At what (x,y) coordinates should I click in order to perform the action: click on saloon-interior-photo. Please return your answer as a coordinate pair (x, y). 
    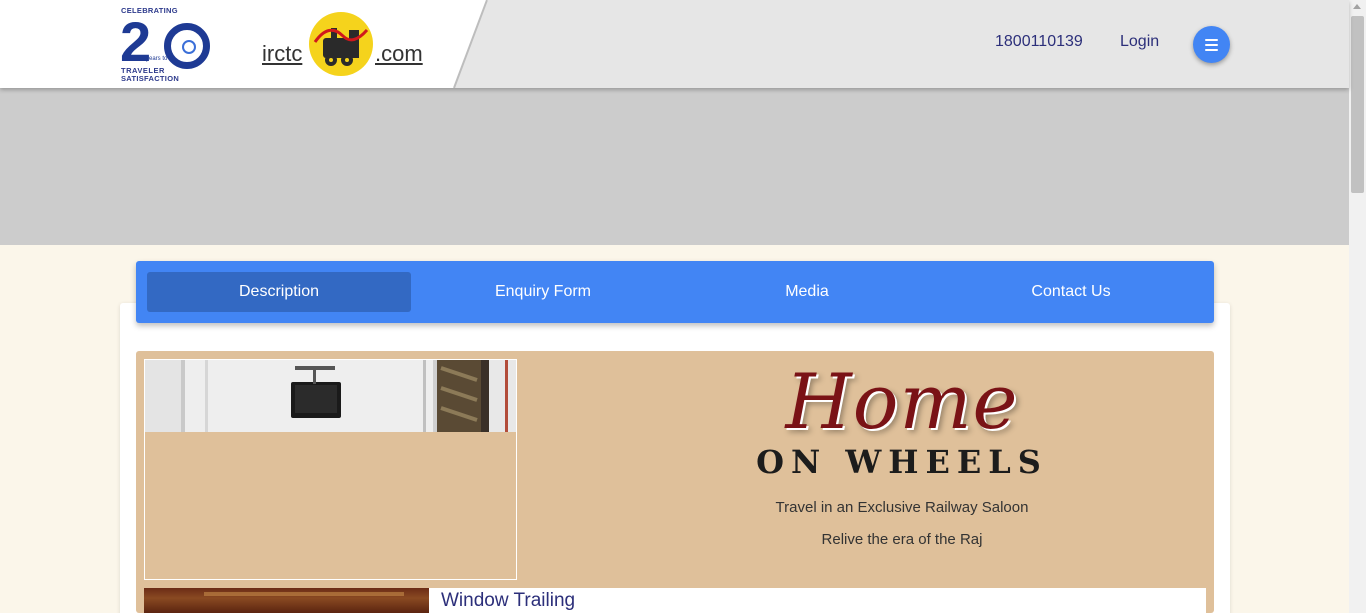
    Looking at the image, I should click on (330, 396).